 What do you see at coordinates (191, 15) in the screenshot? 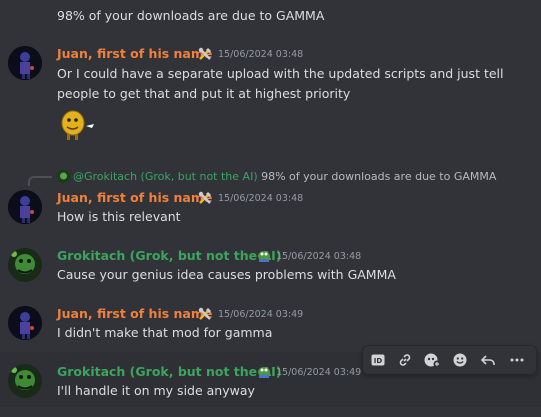
I see `message-text: 98% of your downloads are due to GAMMA` at bounding box center [191, 15].